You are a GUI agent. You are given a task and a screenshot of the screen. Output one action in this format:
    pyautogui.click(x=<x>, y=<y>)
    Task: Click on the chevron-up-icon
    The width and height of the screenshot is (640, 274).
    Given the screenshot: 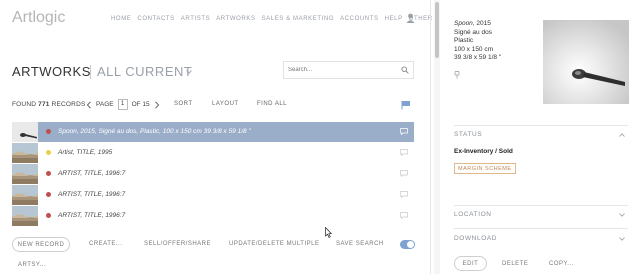 What is the action you would take?
    pyautogui.click(x=622, y=135)
    